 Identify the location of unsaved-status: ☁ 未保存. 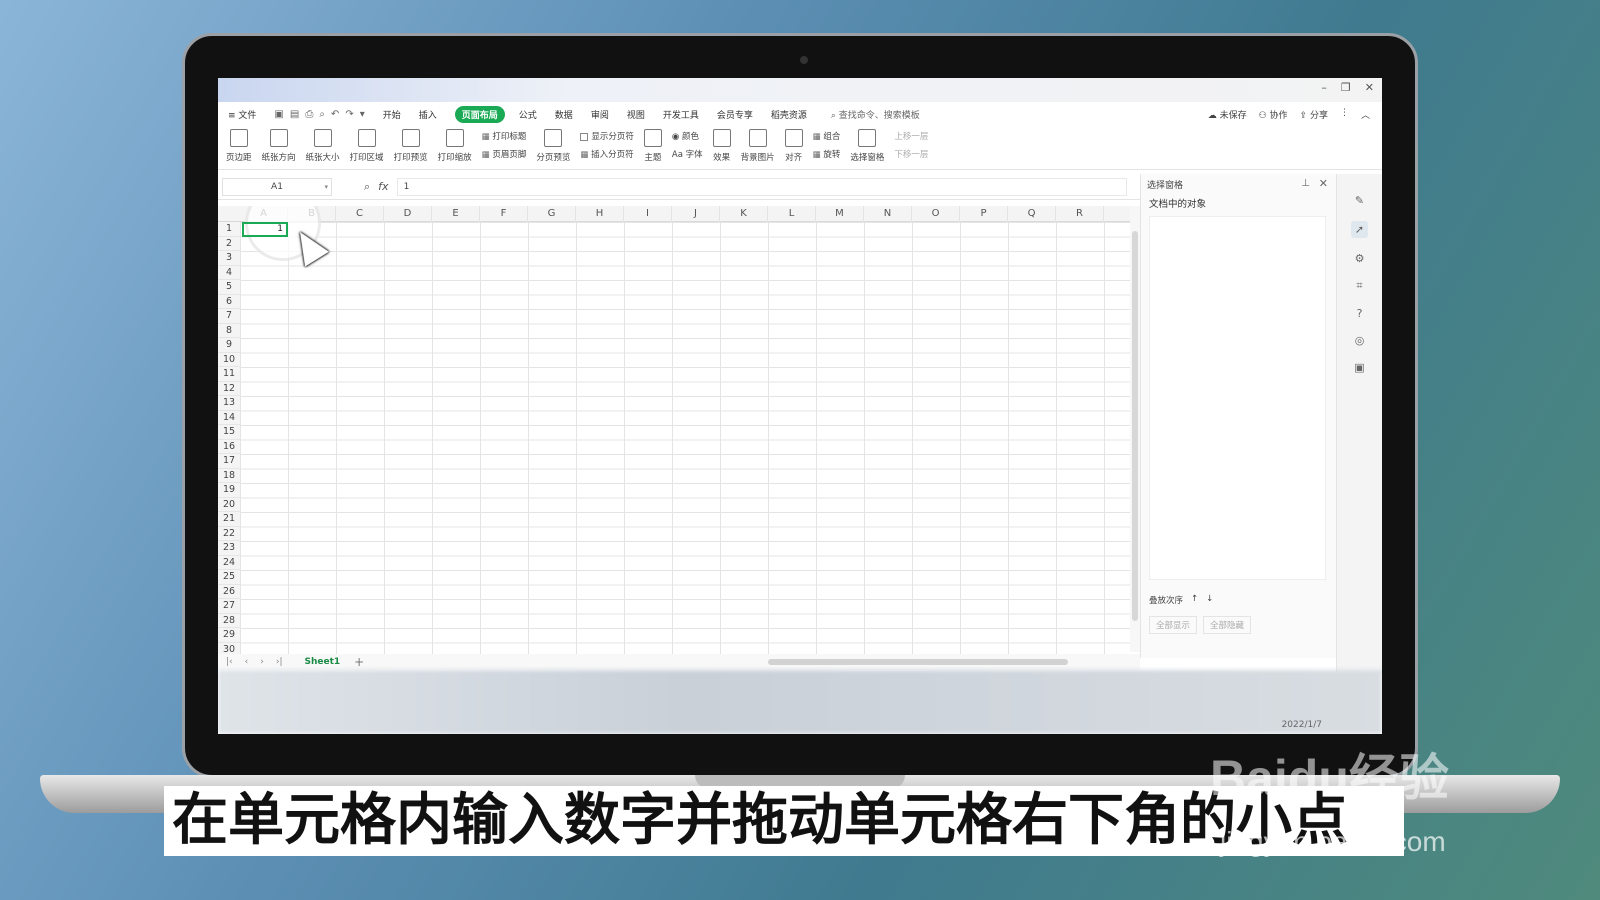
(1227, 114).